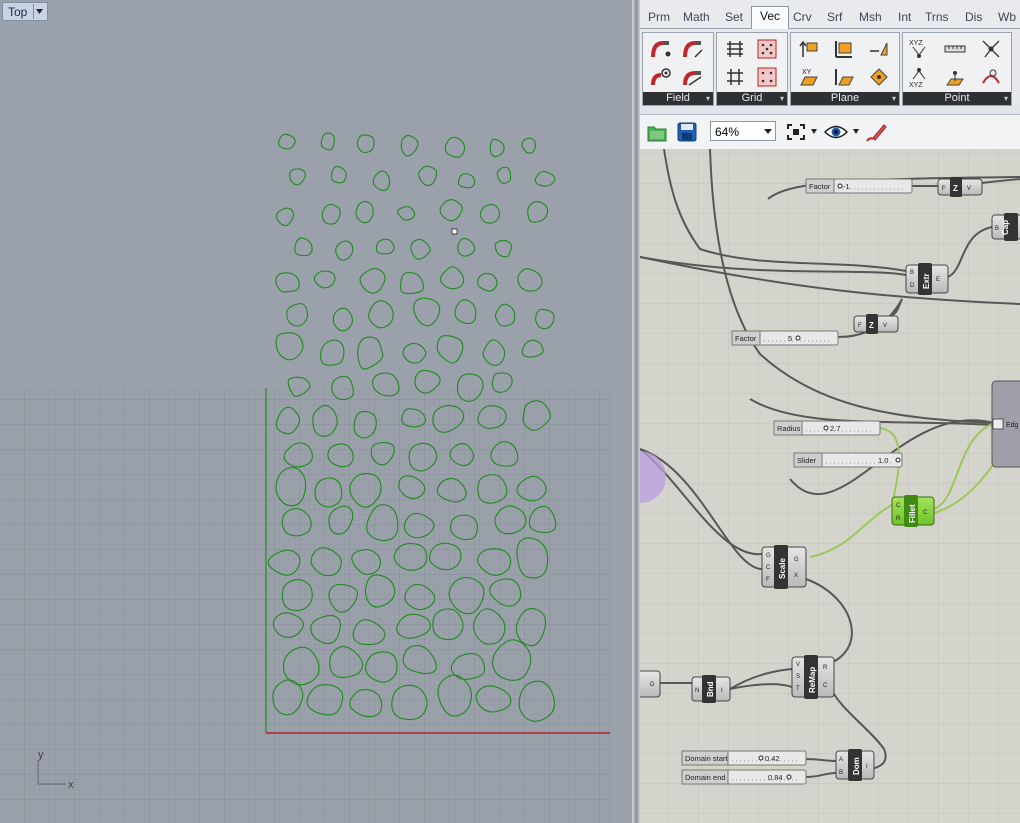 This screenshot has height=823, width=1020. I want to click on hexagonal-grid-icon, so click(767, 49).